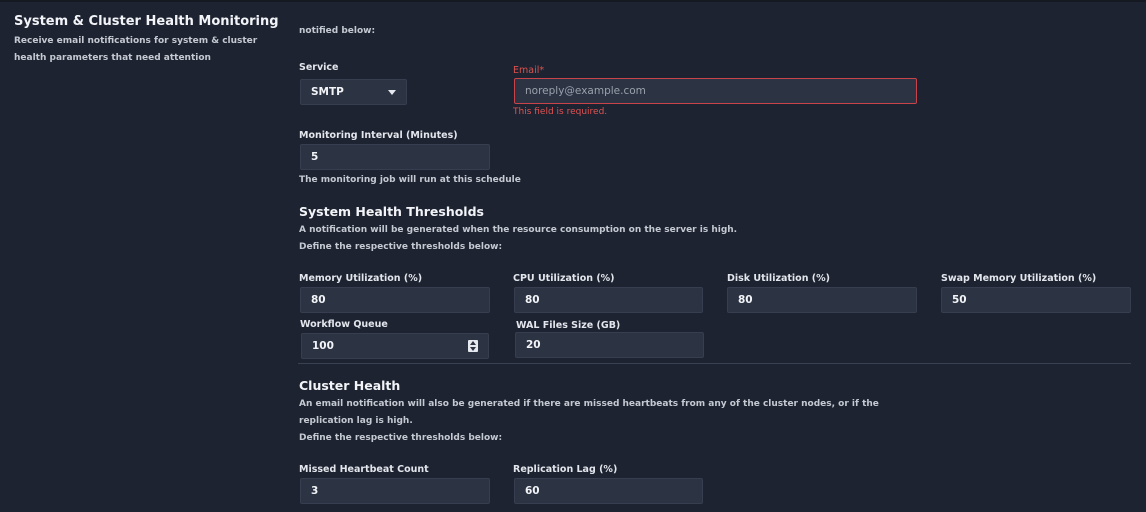  Describe the element at coordinates (714, 363) in the screenshot. I see `divider` at that location.